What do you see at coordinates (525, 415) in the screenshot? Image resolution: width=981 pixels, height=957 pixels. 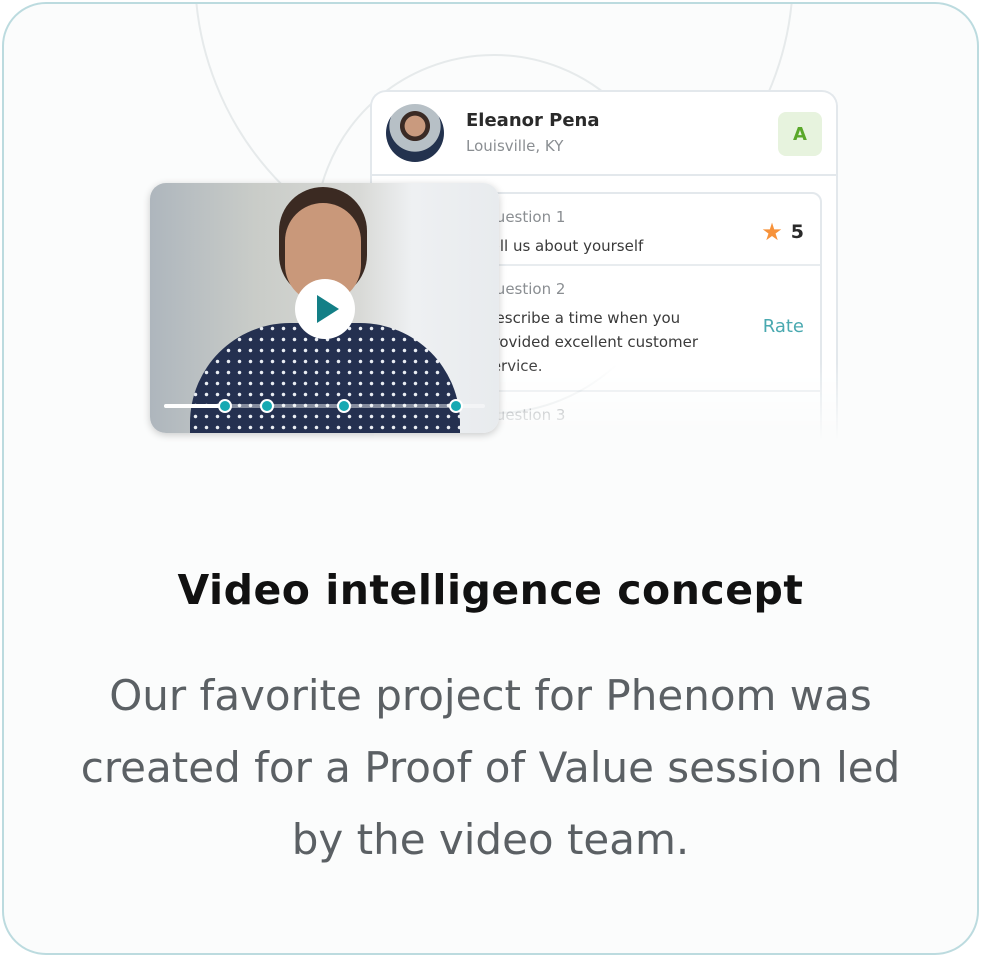 I see `question-label: Question 3` at bounding box center [525, 415].